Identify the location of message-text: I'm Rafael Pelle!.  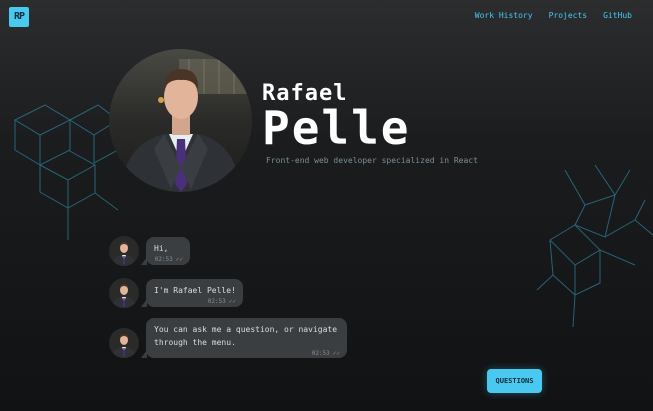
(195, 290).